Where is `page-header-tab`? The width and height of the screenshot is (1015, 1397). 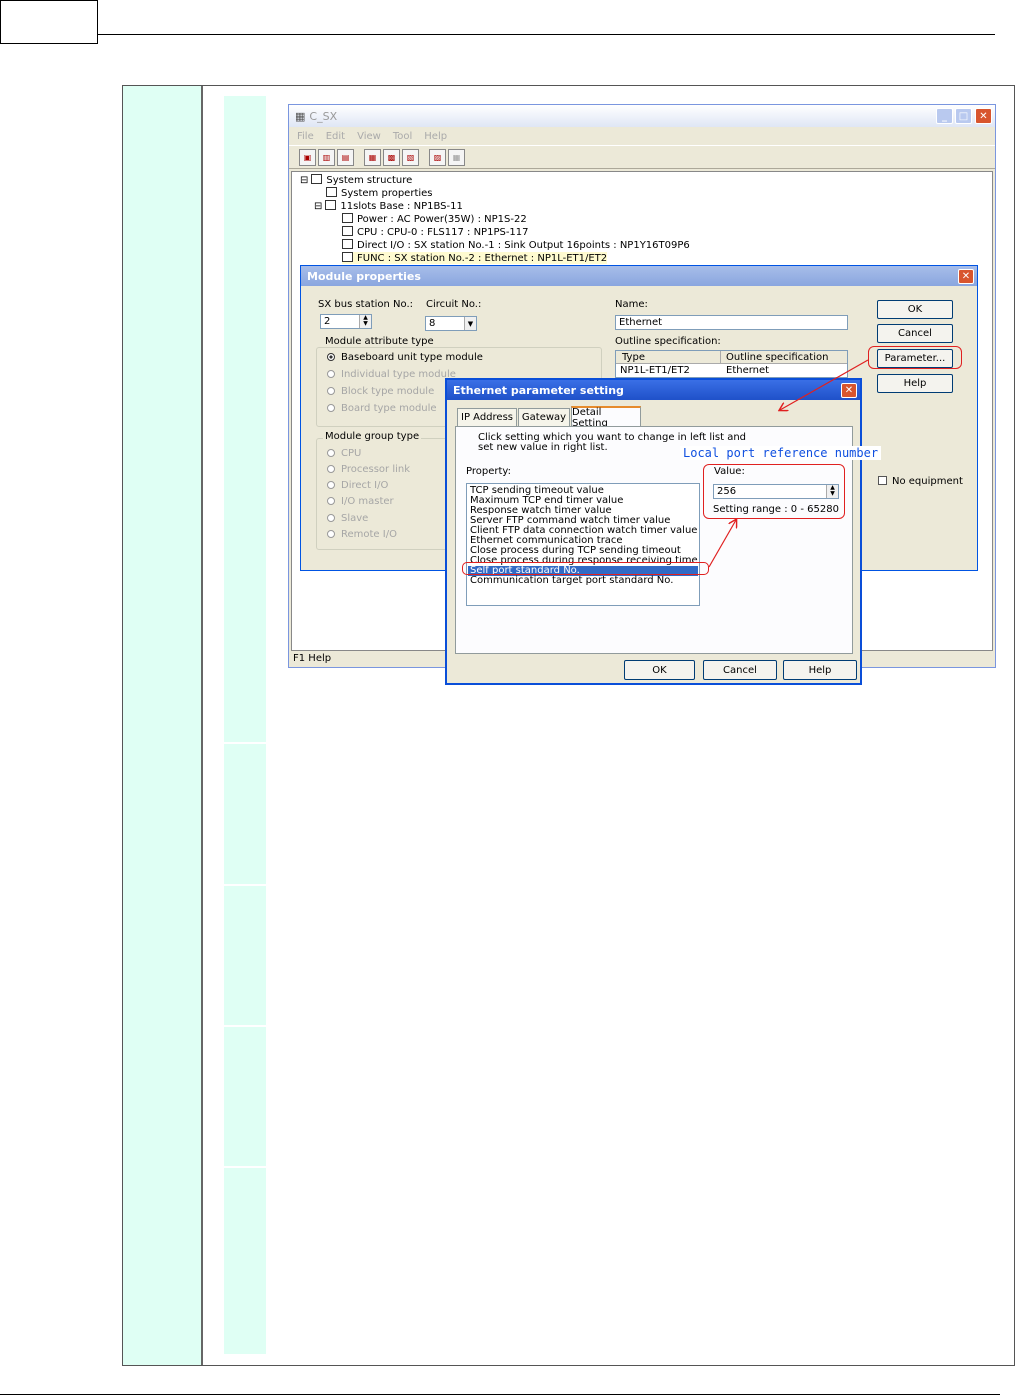
page-header-tab is located at coordinates (49, 22).